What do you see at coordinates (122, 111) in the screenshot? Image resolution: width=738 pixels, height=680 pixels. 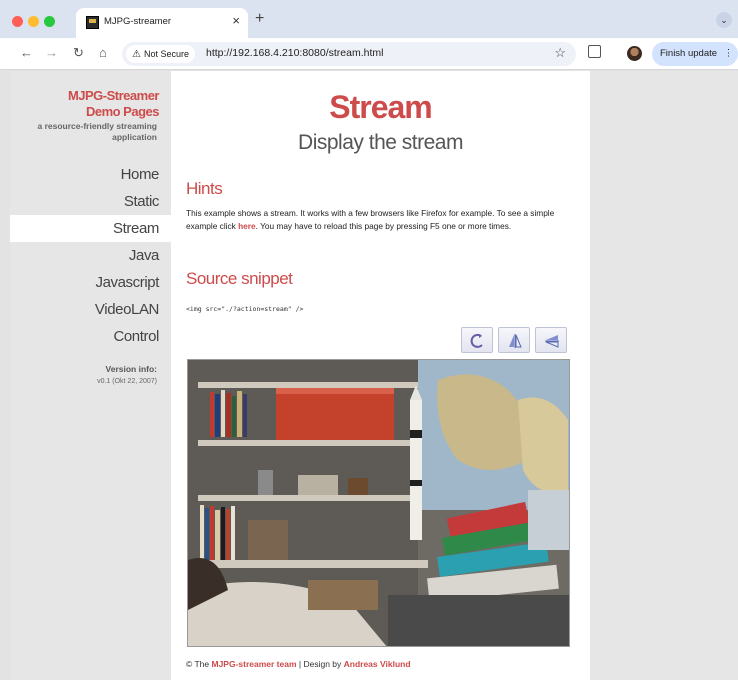 I see `brand-line-2: Demo Pages` at bounding box center [122, 111].